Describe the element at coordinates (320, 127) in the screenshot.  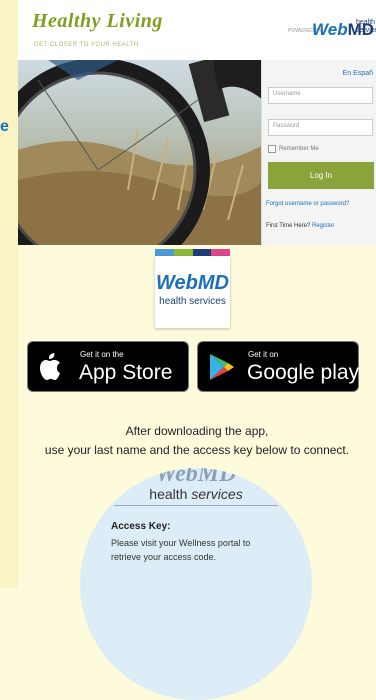
I see `password-field: Password` at that location.